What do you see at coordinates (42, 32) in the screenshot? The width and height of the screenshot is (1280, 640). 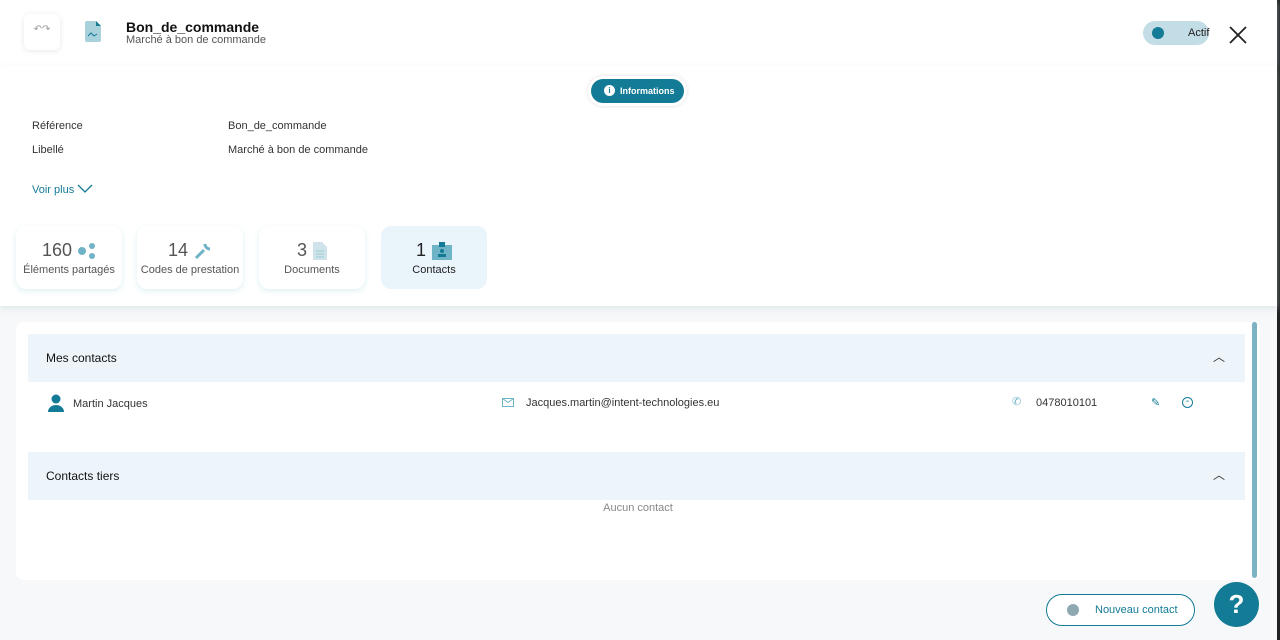 I see `logo: ↶↷` at bounding box center [42, 32].